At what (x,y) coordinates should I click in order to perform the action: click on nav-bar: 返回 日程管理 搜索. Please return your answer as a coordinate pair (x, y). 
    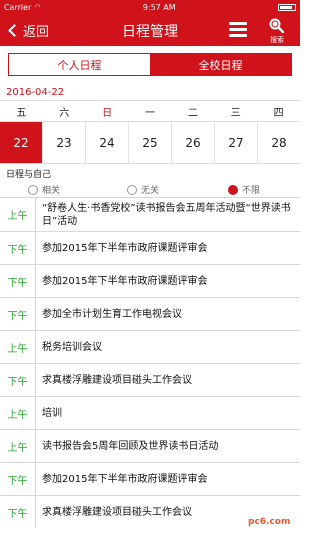
    Looking at the image, I should click on (150, 30).